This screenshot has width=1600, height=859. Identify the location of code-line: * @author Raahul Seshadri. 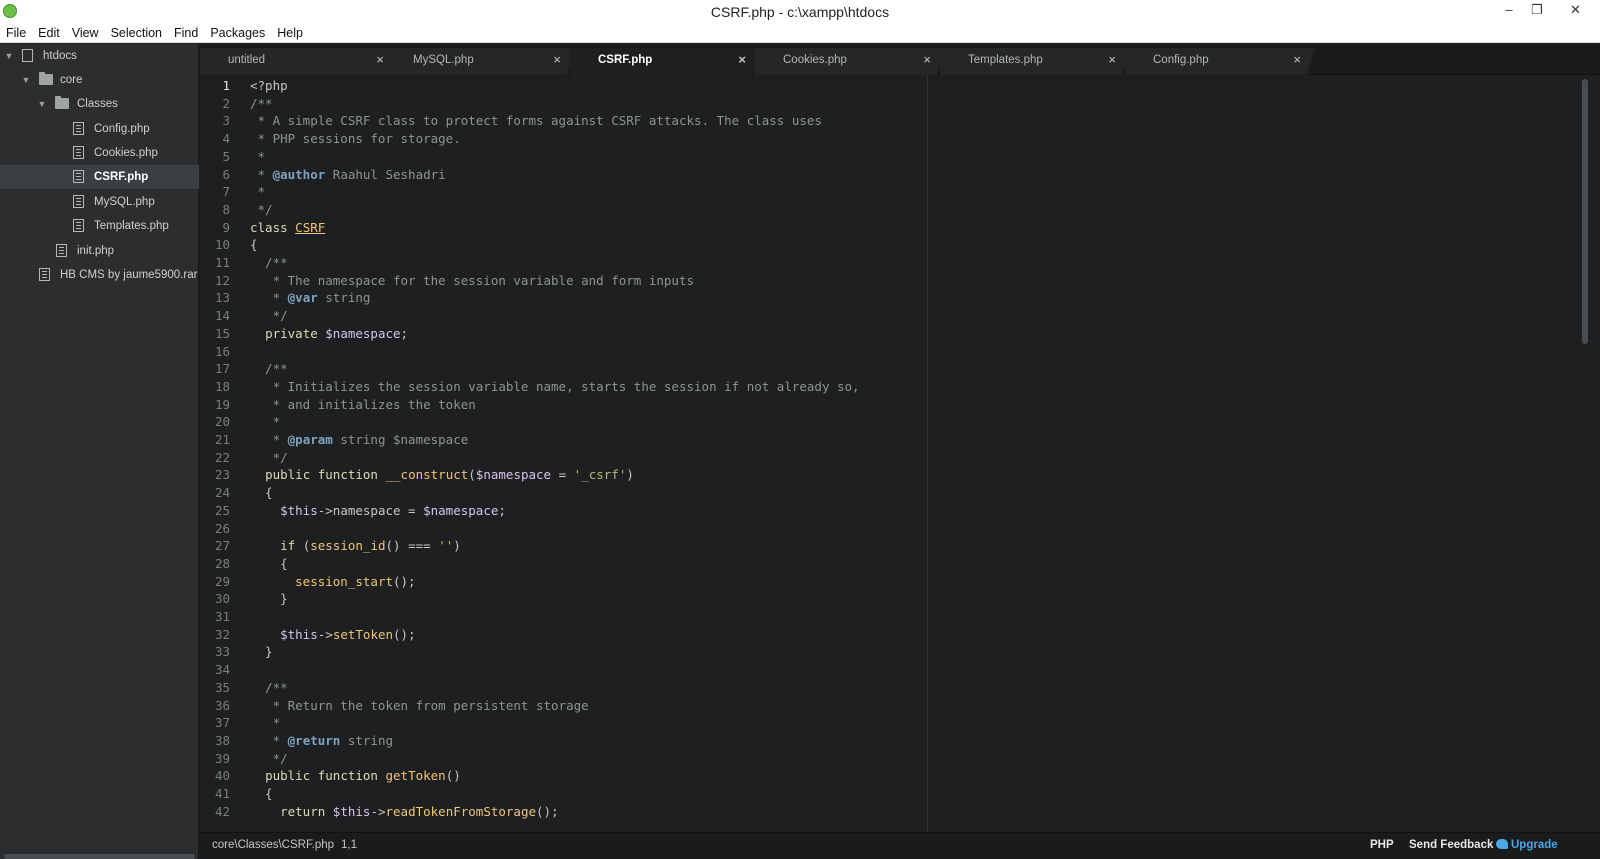
(348, 175).